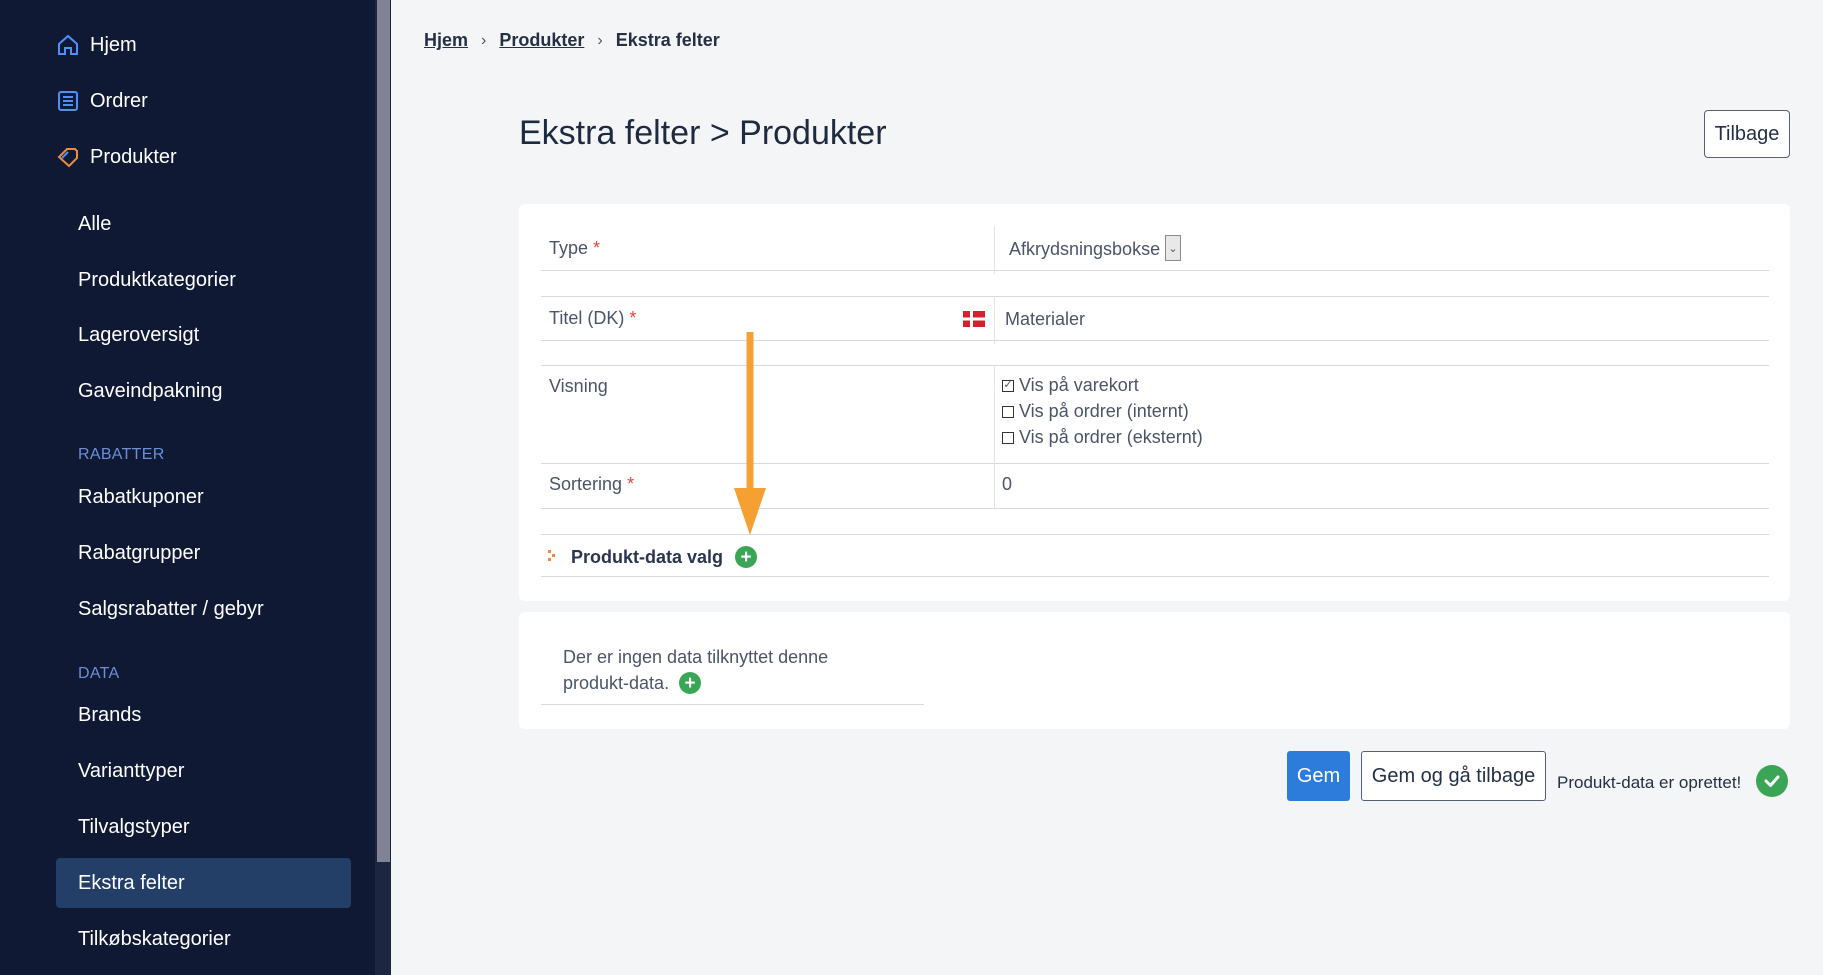 The height and width of the screenshot is (975, 1823). Describe the element at coordinates (121, 454) in the screenshot. I see `section-discounts: RABATTER` at that location.